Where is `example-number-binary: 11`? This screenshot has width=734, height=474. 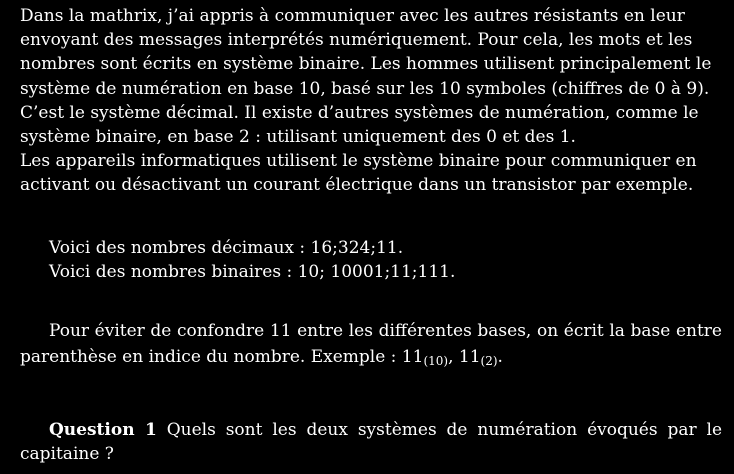
example-number-binary: 11 is located at coordinates (469, 357).